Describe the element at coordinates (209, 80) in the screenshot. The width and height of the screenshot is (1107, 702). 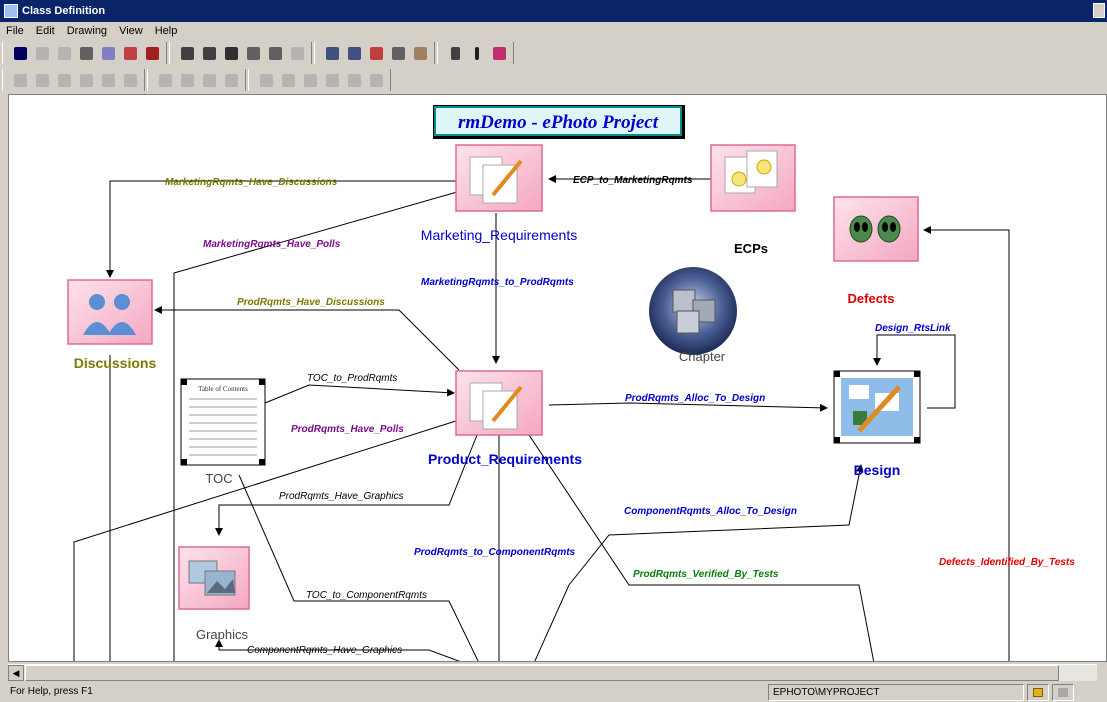
I see `space-3-button` at that location.